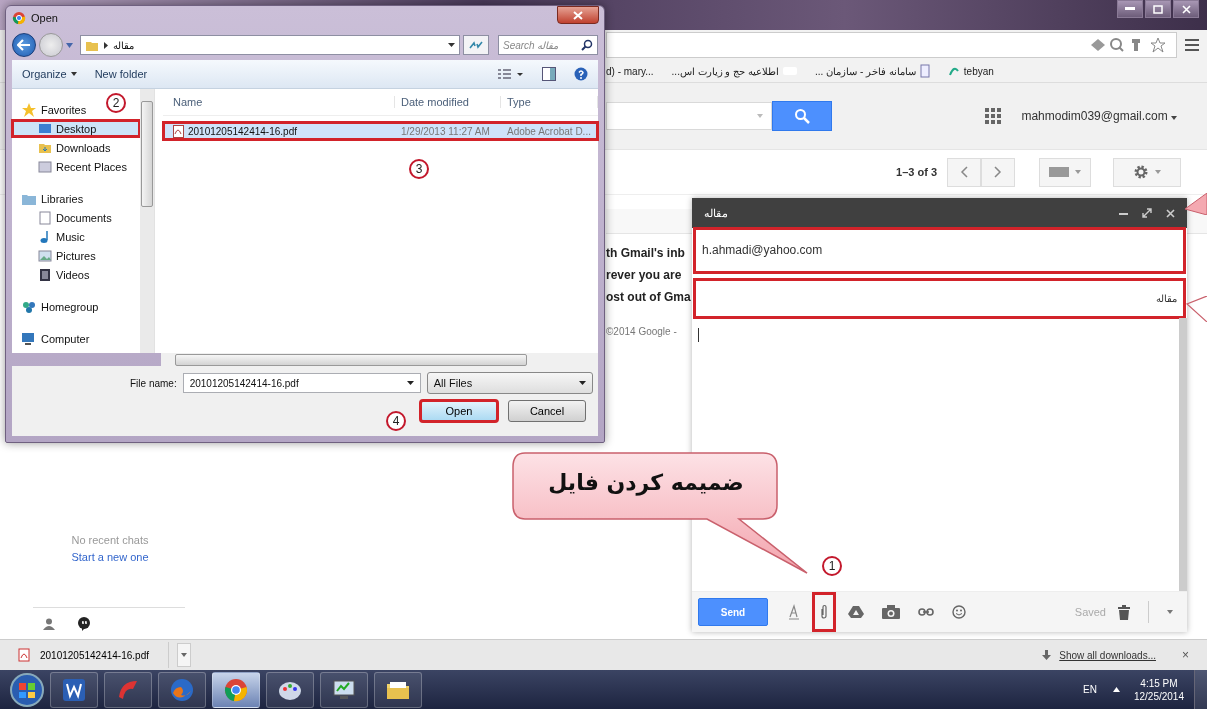 The image size is (1207, 709). What do you see at coordinates (547, 411) in the screenshot?
I see `cancel-button: Cancel` at bounding box center [547, 411].